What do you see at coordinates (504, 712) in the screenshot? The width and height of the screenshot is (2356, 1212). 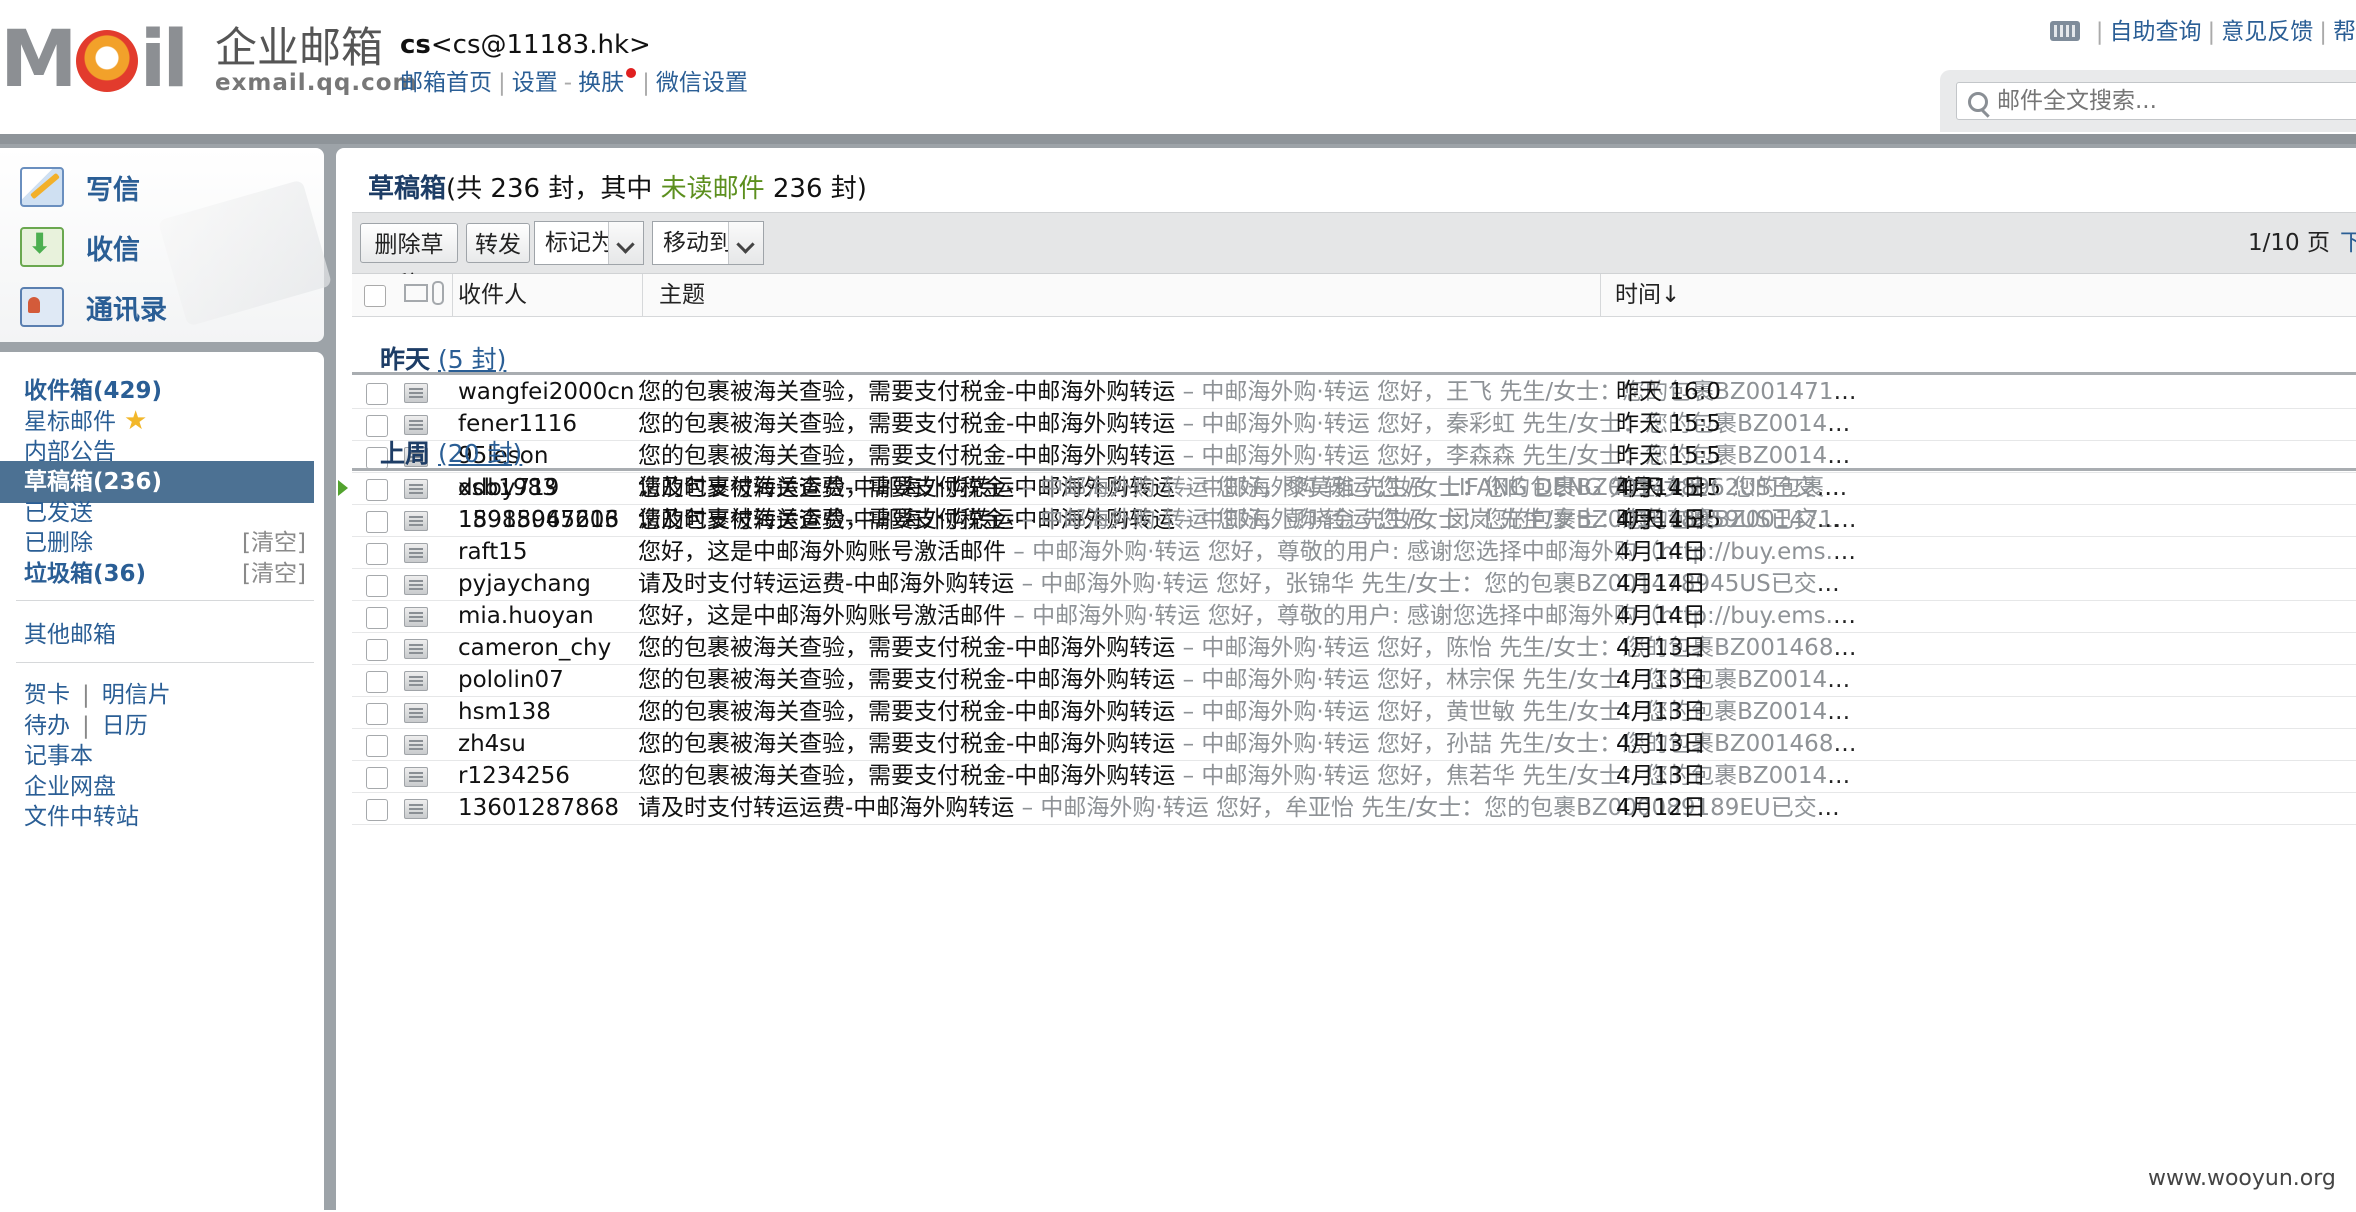 I see `recipient-cell: hsm138` at bounding box center [504, 712].